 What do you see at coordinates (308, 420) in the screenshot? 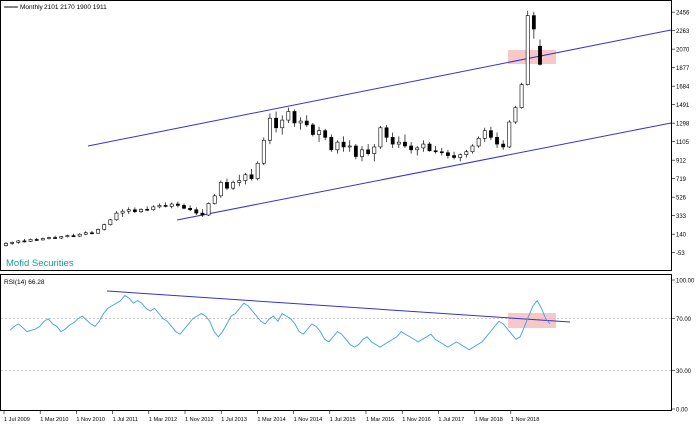
I see `time-axis-label: 1 Nov 2014` at bounding box center [308, 420].